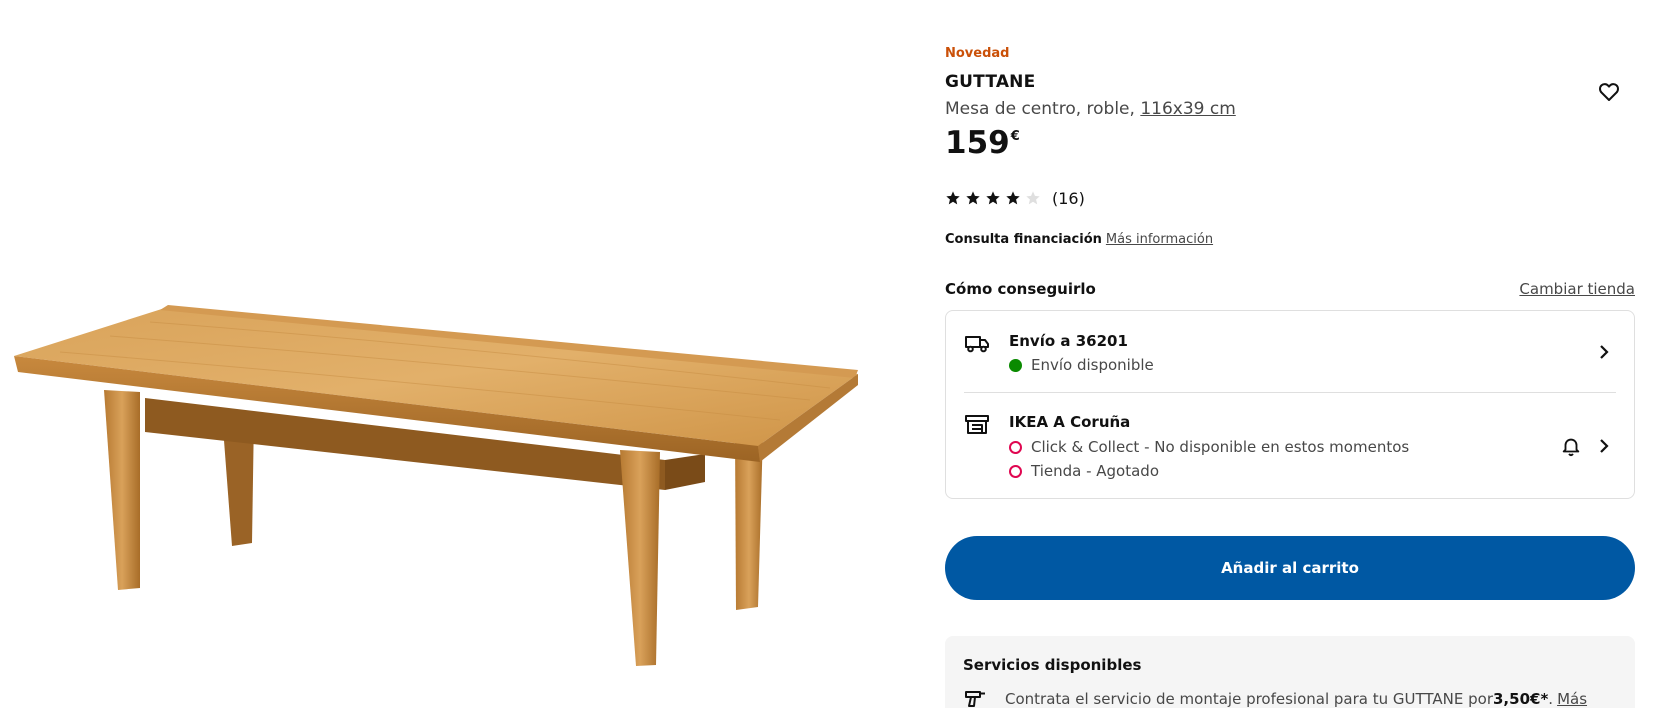  I want to click on product-name: GUTTANE, so click(990, 82).